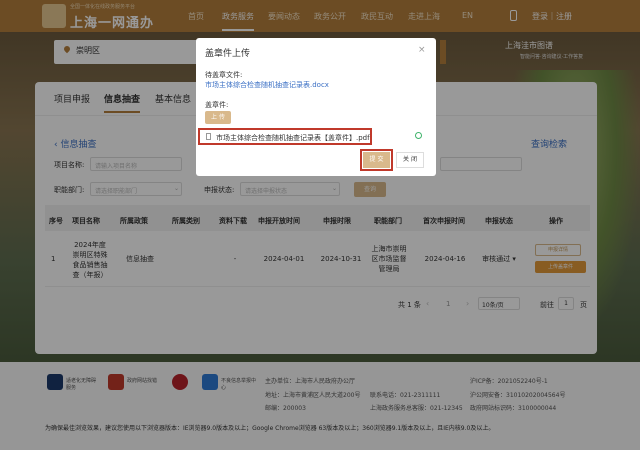 The width and height of the screenshot is (640, 450). Describe the element at coordinates (376, 160) in the screenshot. I see `submit-button: 提 交` at that location.